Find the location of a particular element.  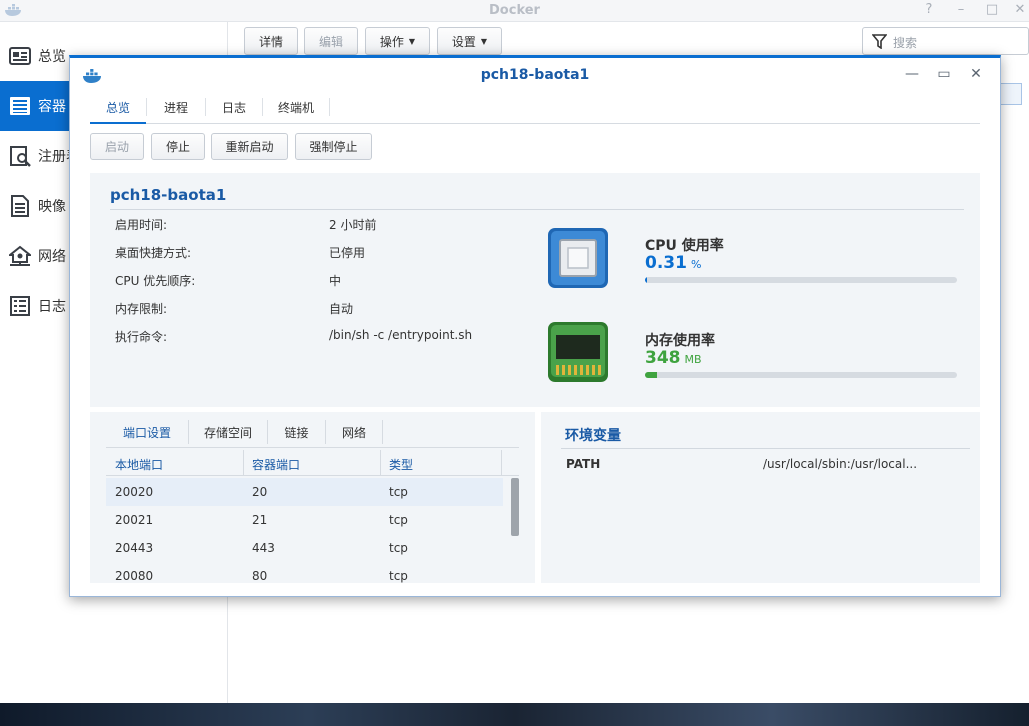

dialog-title: pch18-baota1 is located at coordinates (535, 75).